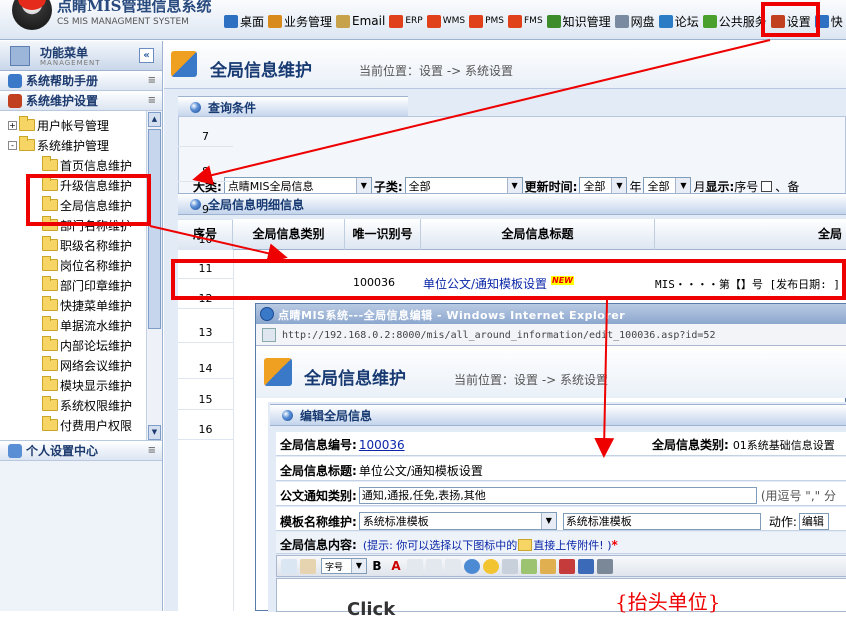 The height and width of the screenshot is (620, 846). Describe the element at coordinates (531, 380) in the screenshot. I see `popup-breadcrumb: 当前位置：设置 -> 系统设置` at that location.